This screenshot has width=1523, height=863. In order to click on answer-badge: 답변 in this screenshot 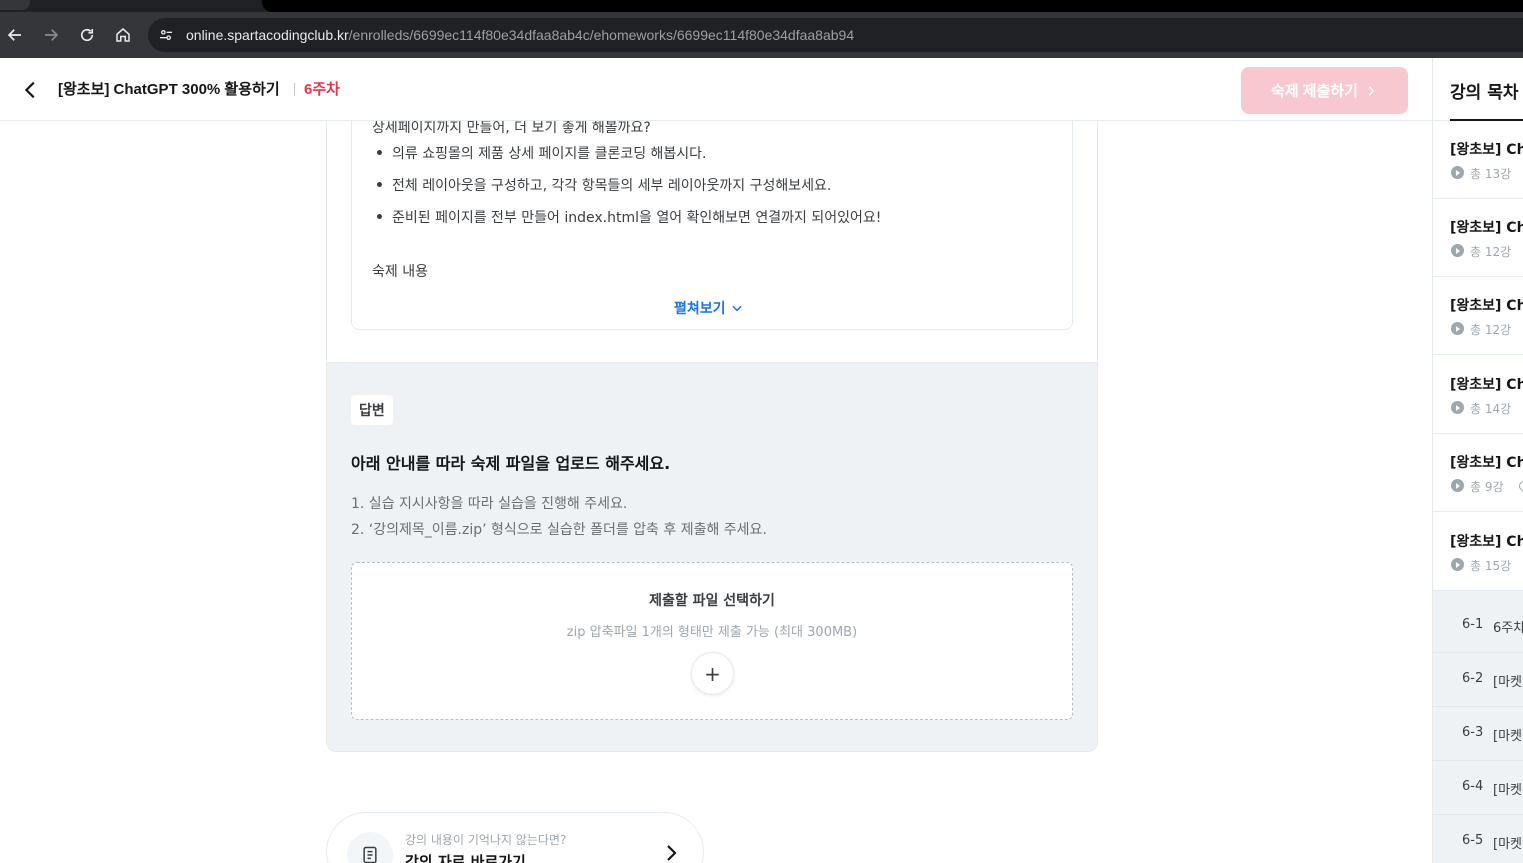, I will do `click(372, 410)`.